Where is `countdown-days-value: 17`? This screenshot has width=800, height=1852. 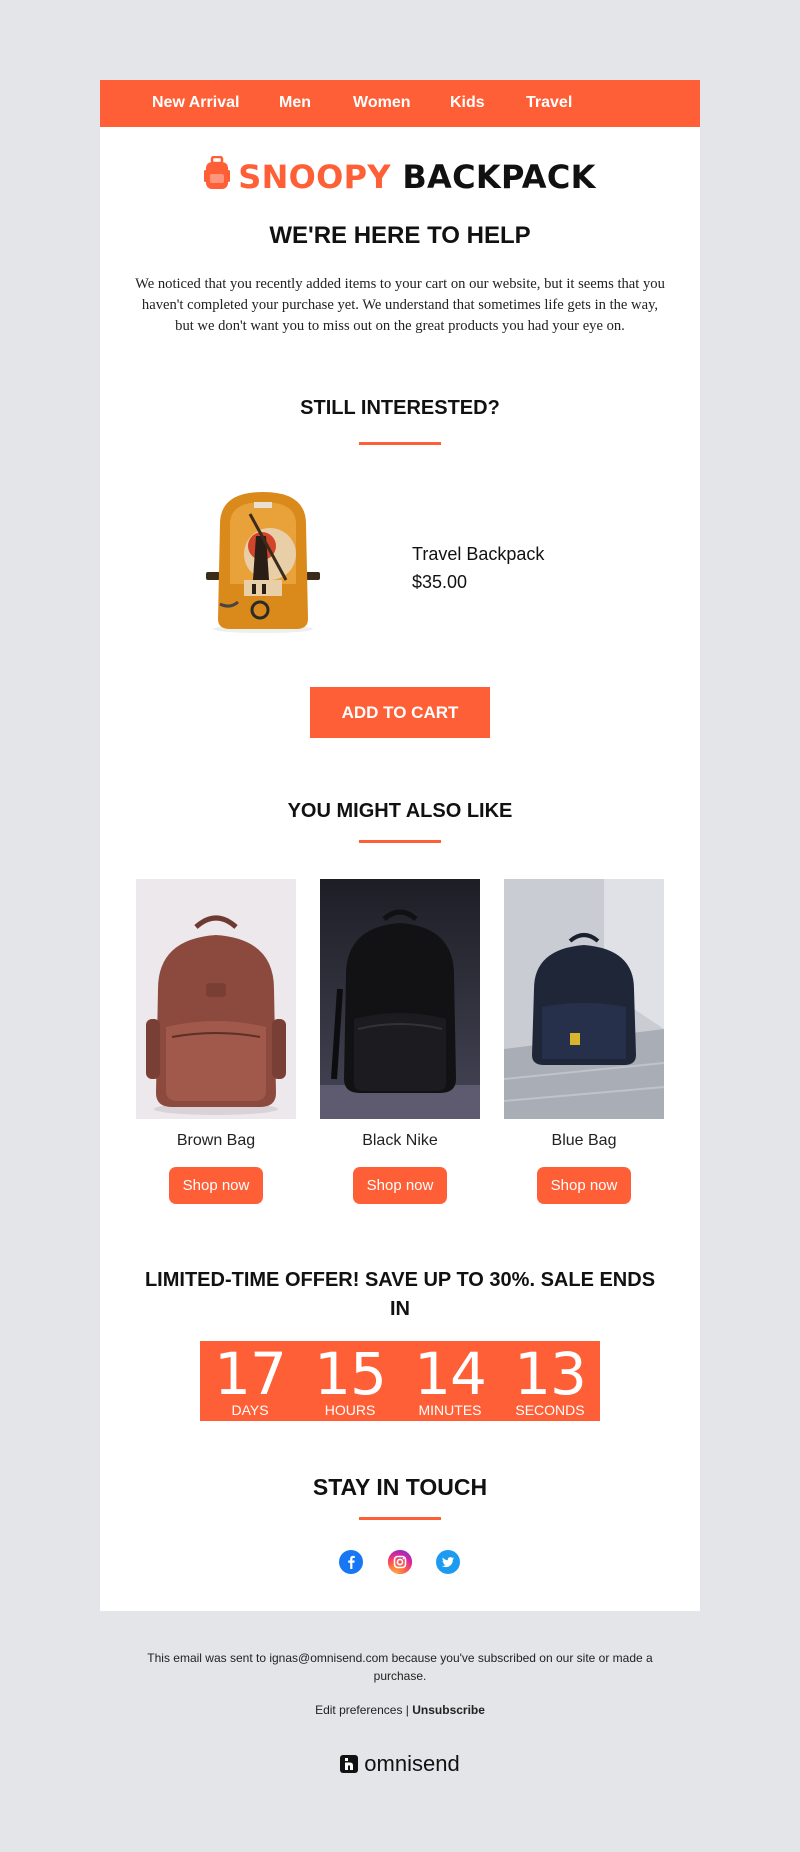 countdown-days-value: 17 is located at coordinates (250, 1374).